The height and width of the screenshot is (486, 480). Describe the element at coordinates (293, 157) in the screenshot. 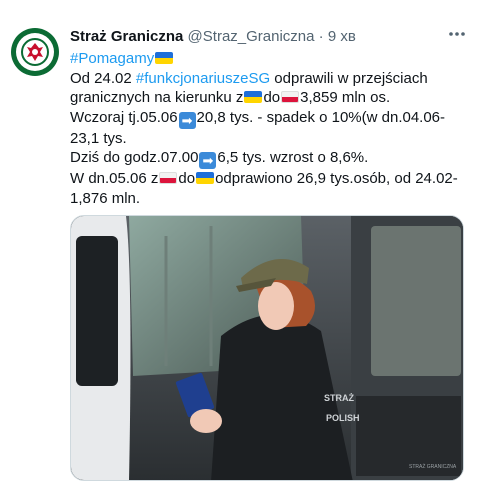

I see `text-segment: 6,5 tys. wzrost o 8,6%.` at that location.